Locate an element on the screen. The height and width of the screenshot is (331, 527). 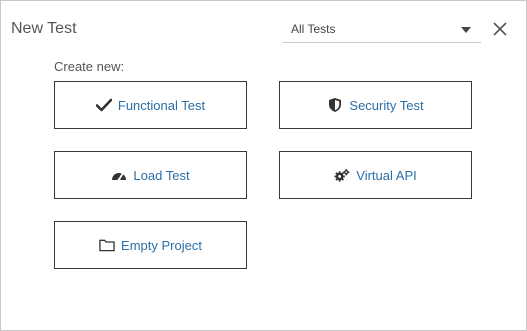
dialog-title: New Test is located at coordinates (44, 28).